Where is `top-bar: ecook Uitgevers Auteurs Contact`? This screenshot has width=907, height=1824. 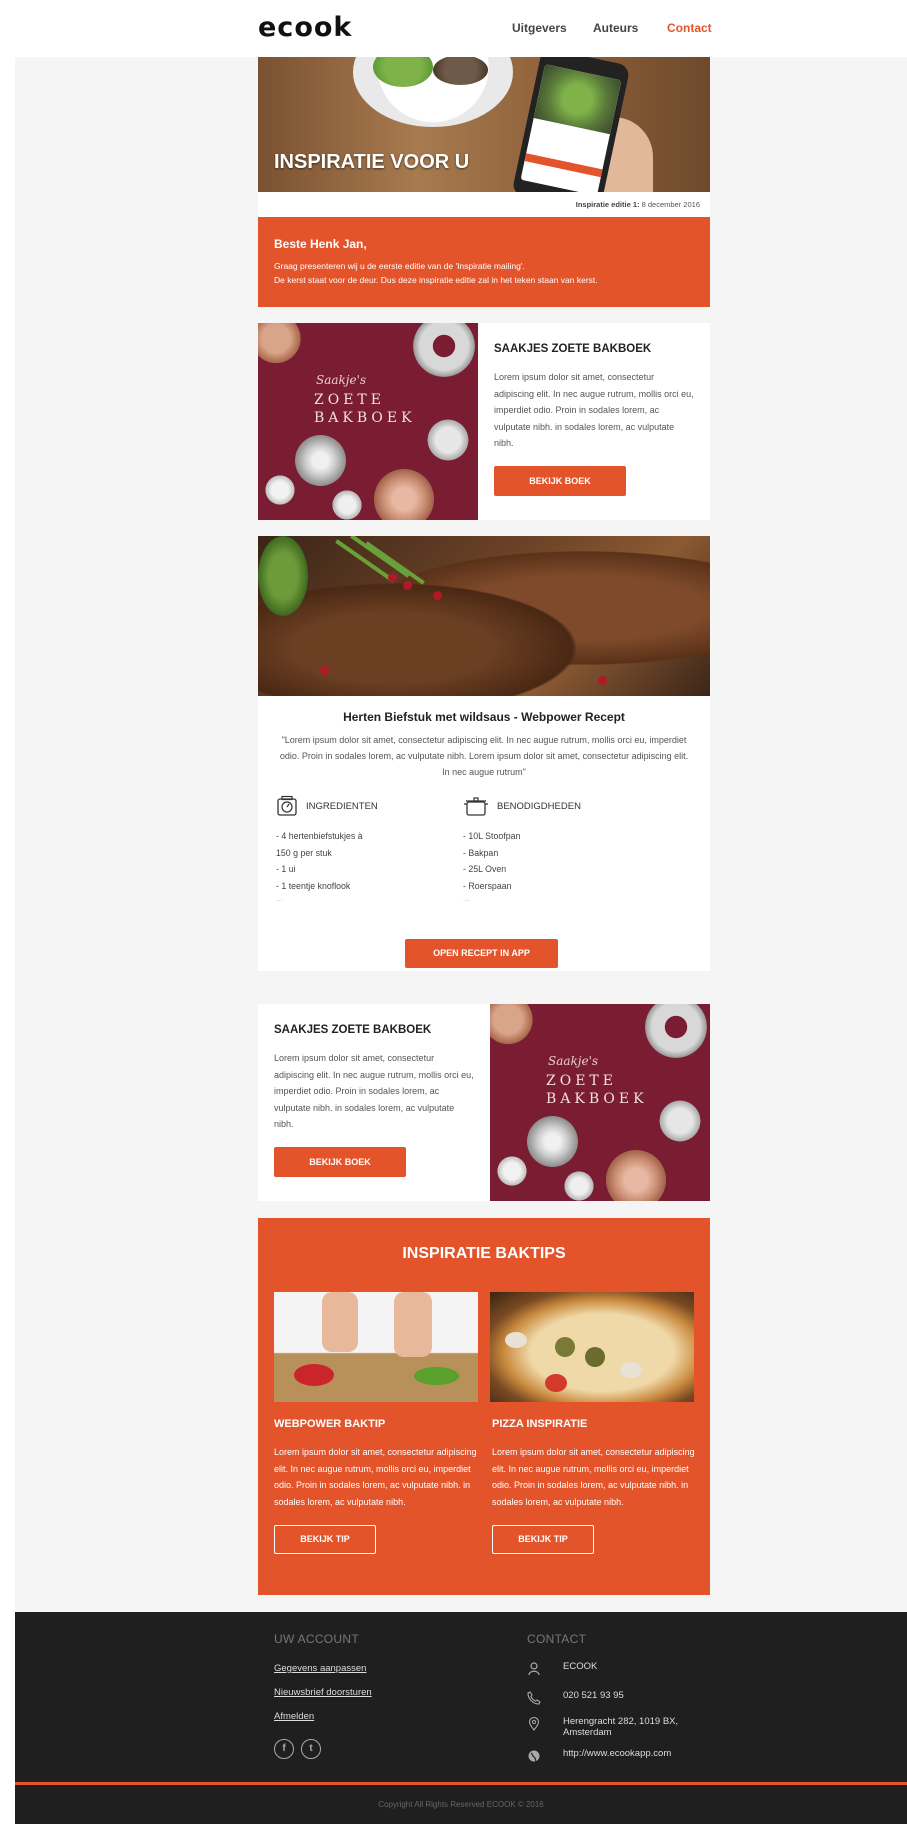 top-bar: ecook Uitgevers Auteurs Contact is located at coordinates (453, 28).